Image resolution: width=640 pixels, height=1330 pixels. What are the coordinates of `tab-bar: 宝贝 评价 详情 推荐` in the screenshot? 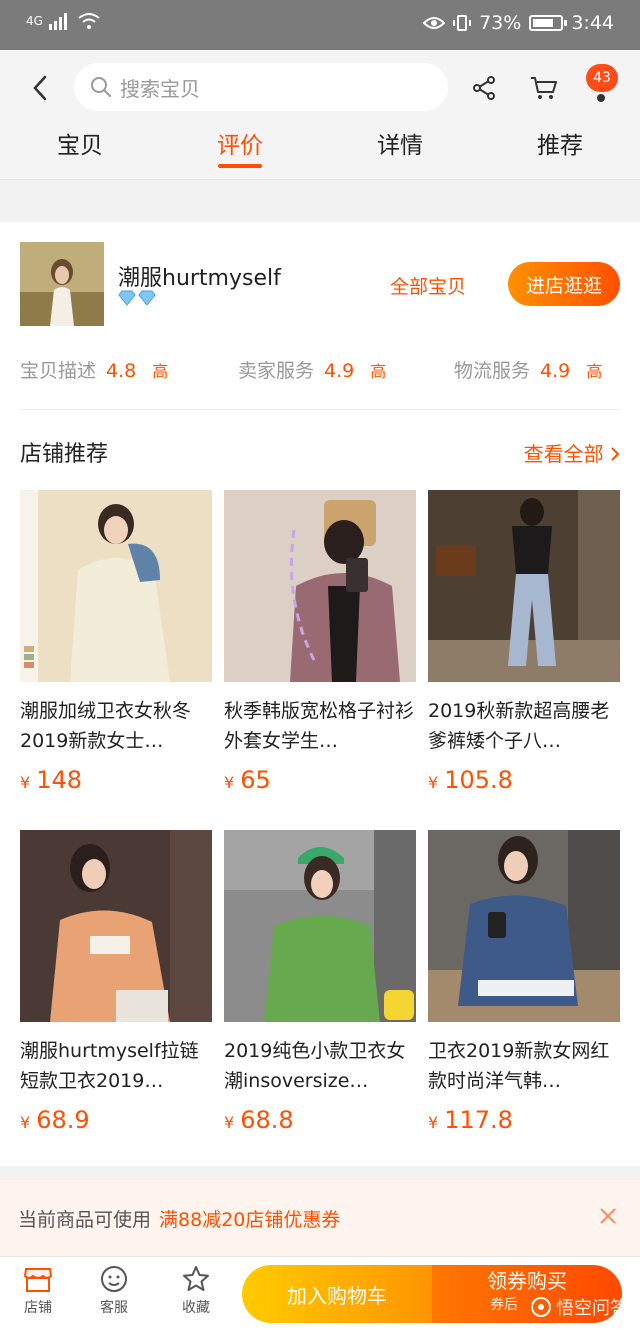 It's located at (320, 150).